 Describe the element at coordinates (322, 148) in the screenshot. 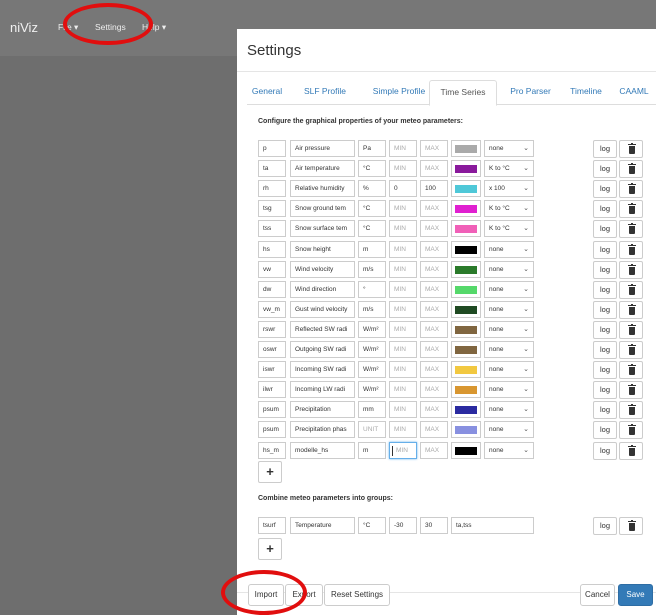

I see `param-name-input: Air pressure` at that location.